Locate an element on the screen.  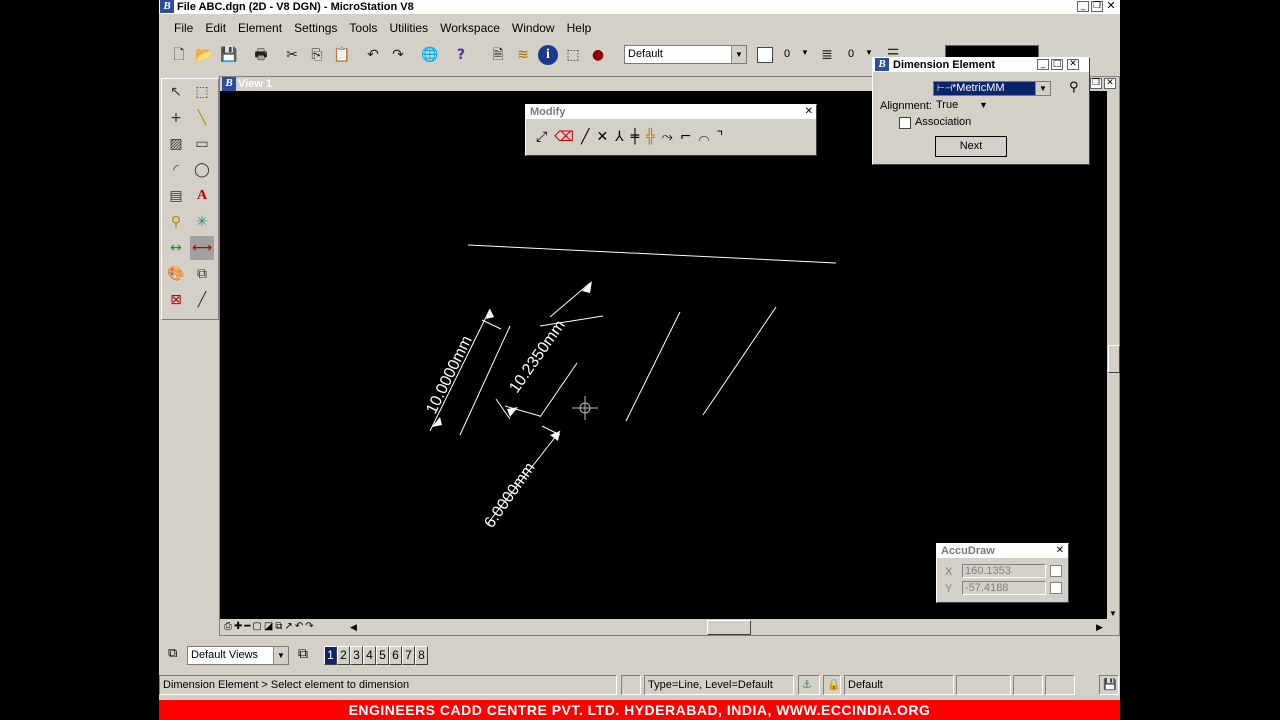
dialog-maximize-icon: □ is located at coordinates (1057, 64).